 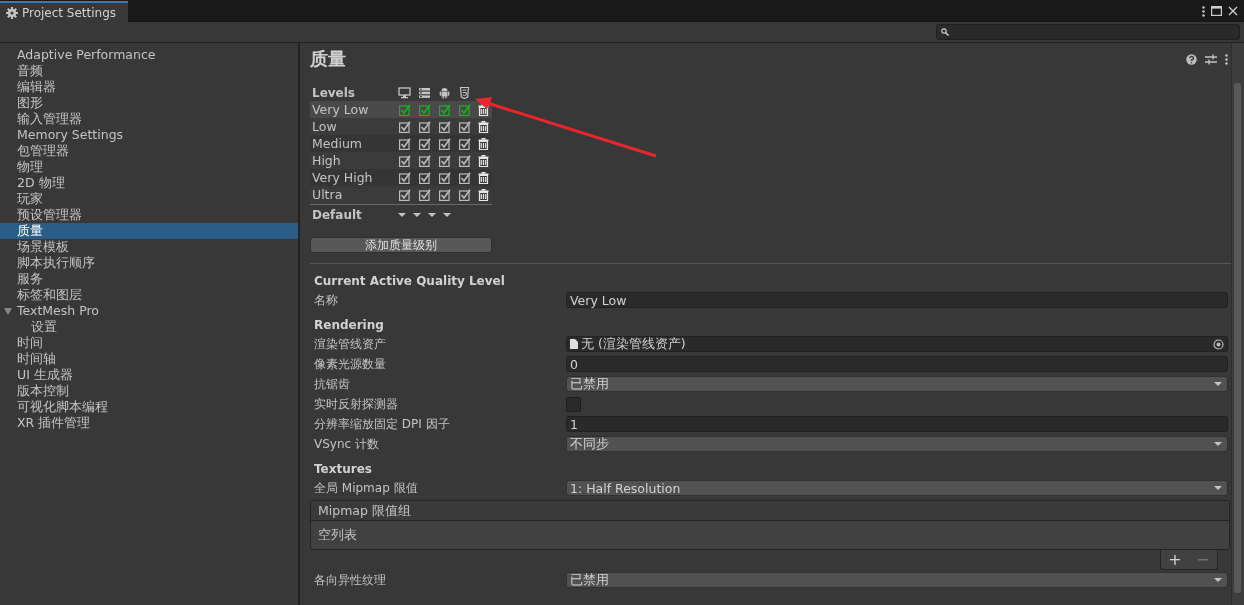 I want to click on text-field: Very Low, so click(x=897, y=300).